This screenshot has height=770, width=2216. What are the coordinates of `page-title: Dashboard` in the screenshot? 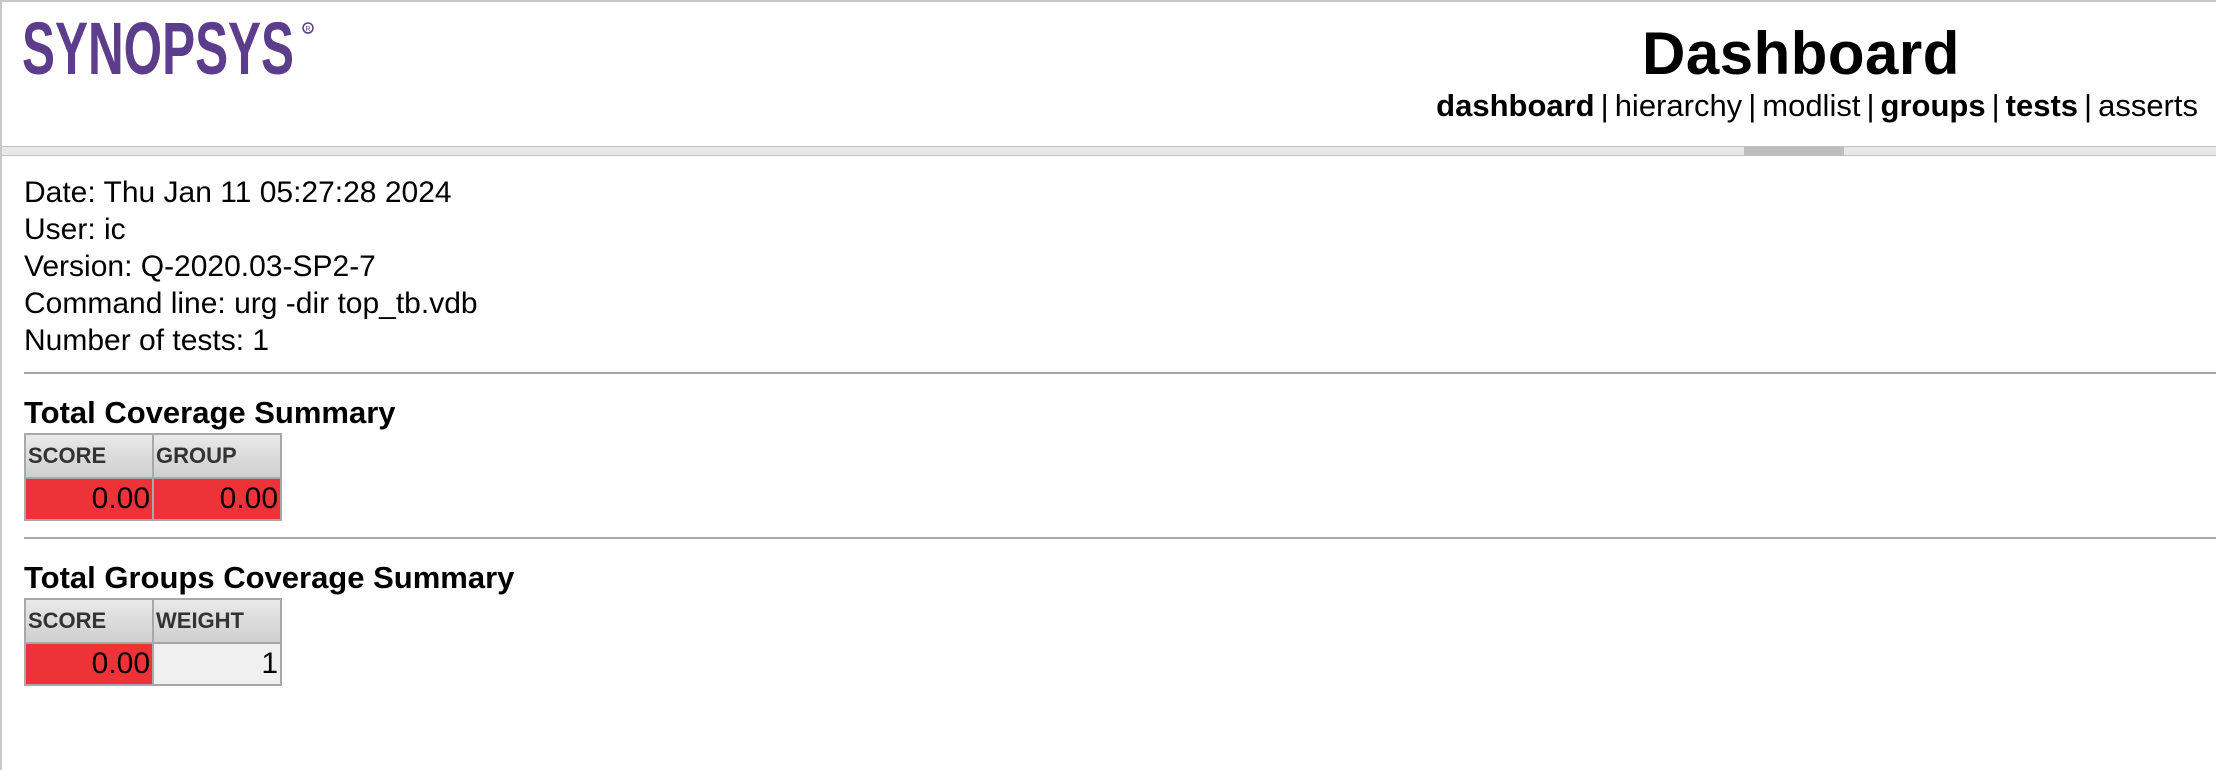 It's located at (1801, 53).